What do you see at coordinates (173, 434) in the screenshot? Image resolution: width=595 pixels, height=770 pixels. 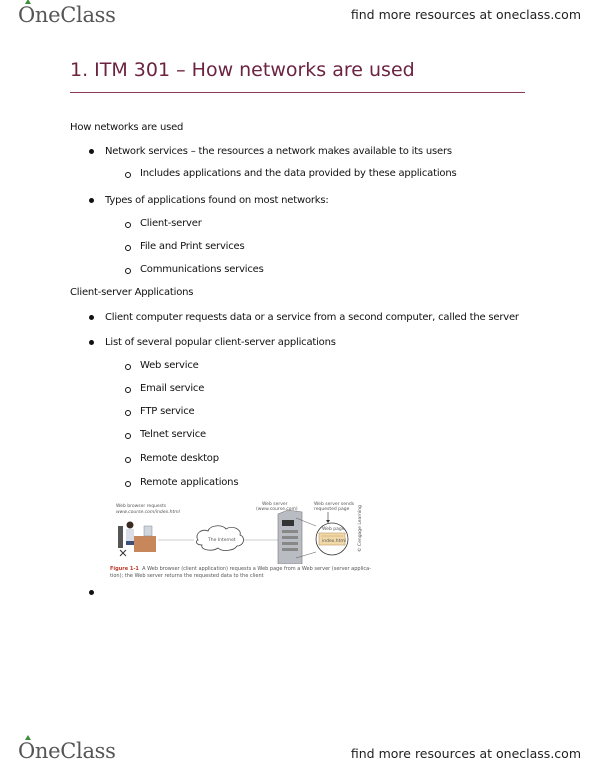 I see `sub-list-item: Telnet service` at bounding box center [173, 434].